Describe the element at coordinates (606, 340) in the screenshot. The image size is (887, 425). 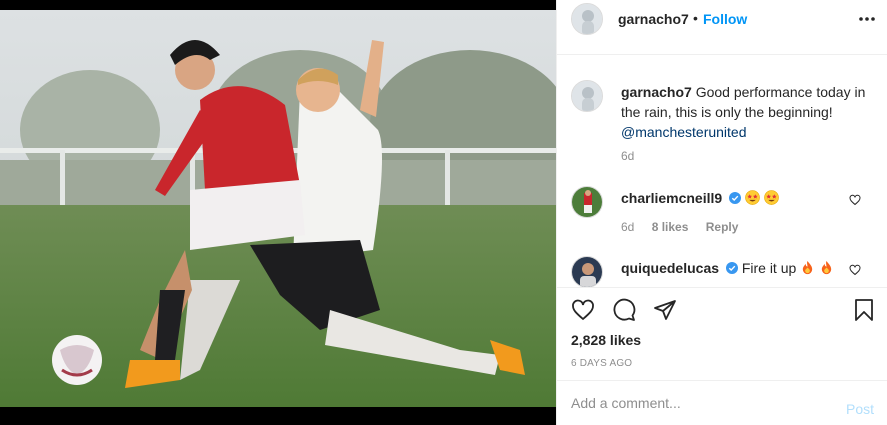
I see `likes-count: 2,828 likes` at that location.